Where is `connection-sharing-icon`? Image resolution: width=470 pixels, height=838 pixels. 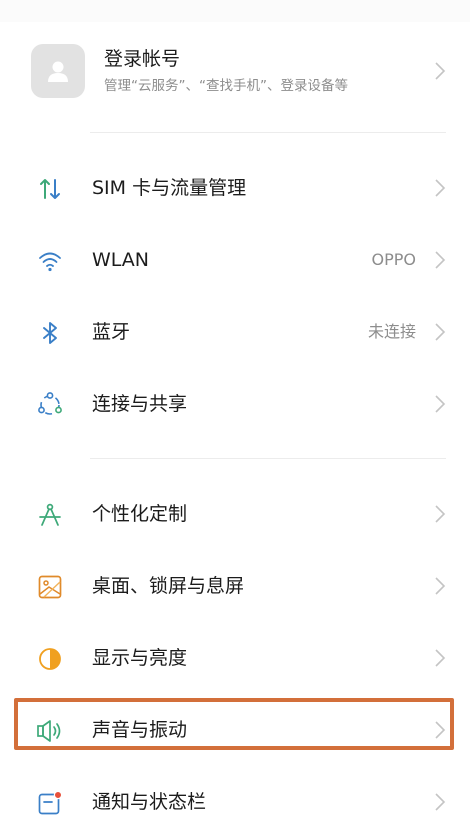 connection-sharing-icon is located at coordinates (50, 405).